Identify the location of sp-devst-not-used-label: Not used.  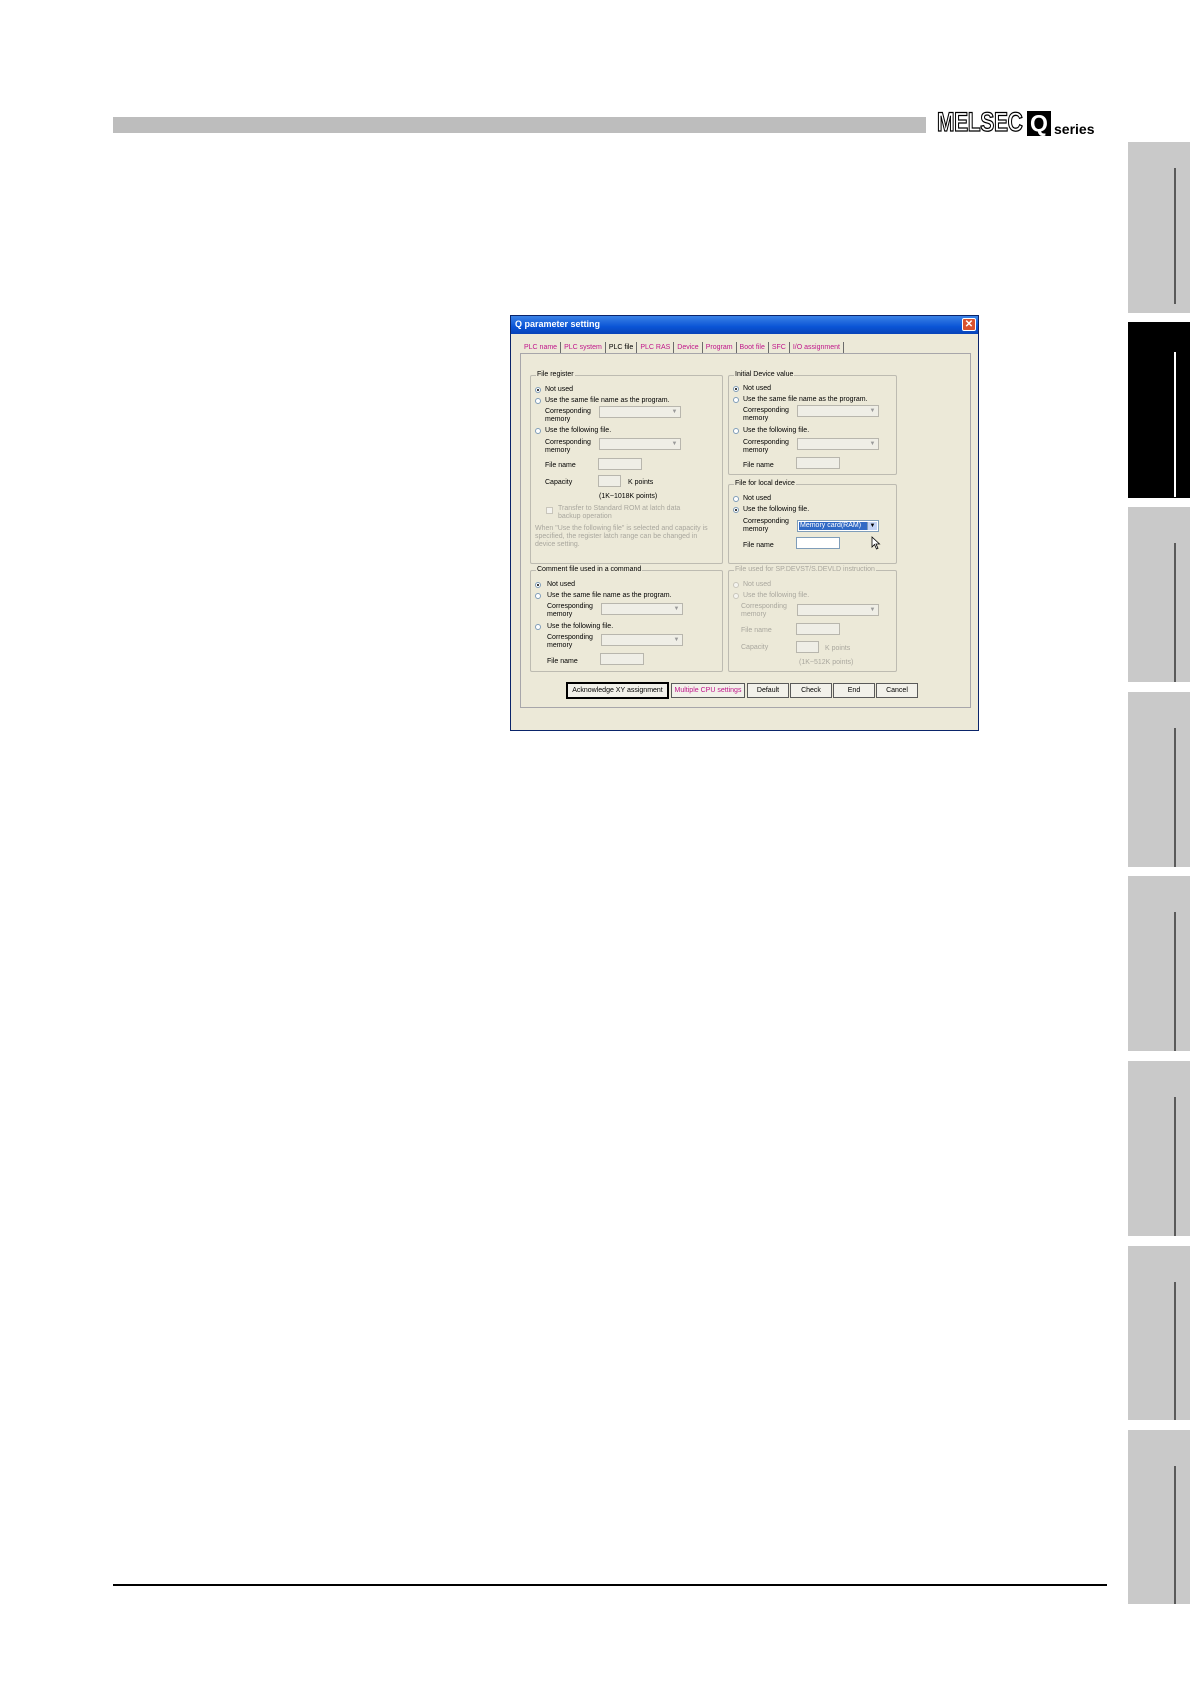
(757, 584).